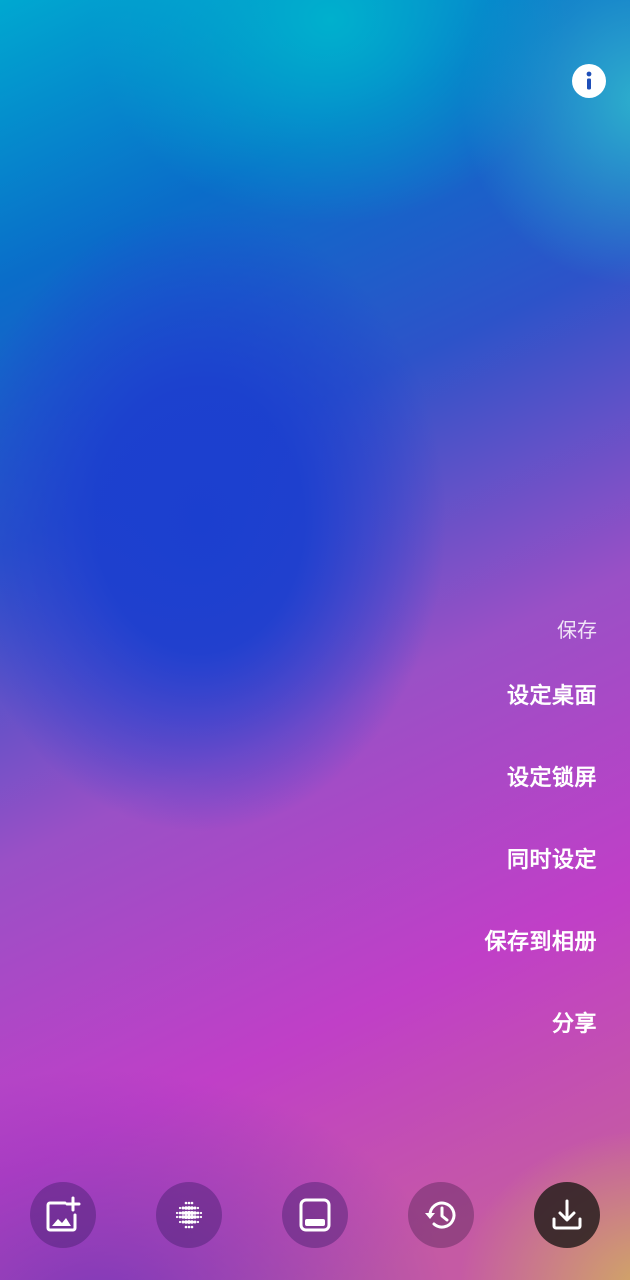 The height and width of the screenshot is (1280, 630). I want to click on set-home-screen-item: 设定桌面, so click(447, 697).